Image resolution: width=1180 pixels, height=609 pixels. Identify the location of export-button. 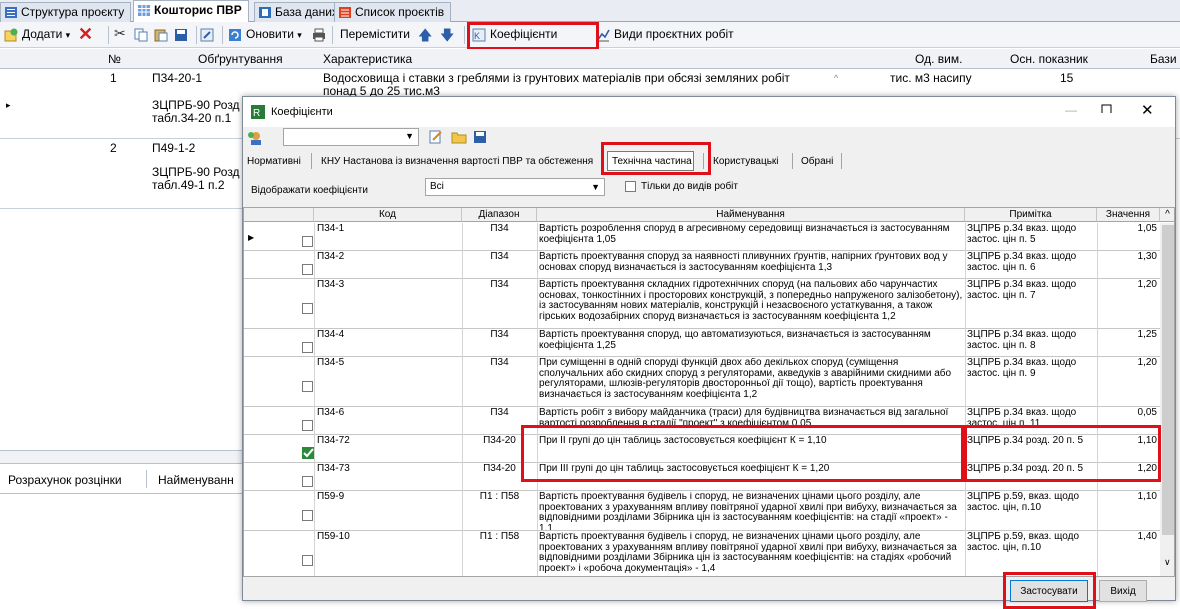
(209, 35).